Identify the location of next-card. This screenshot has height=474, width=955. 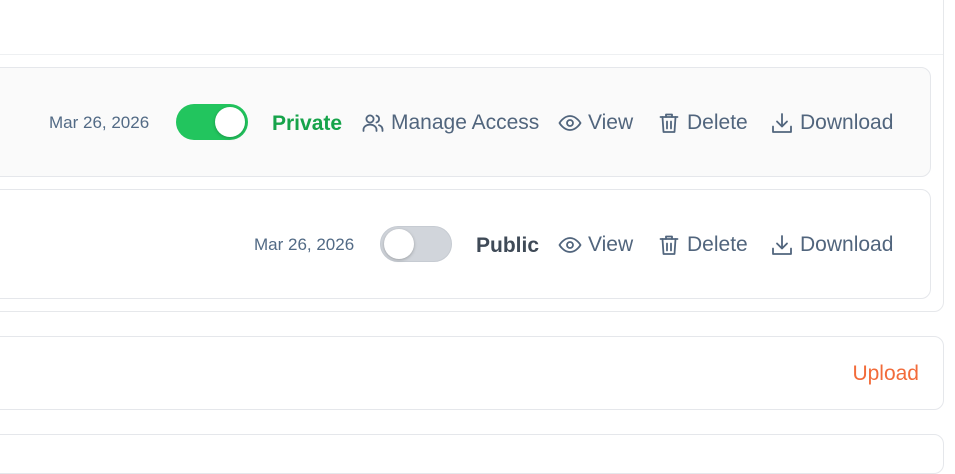
(472, 454).